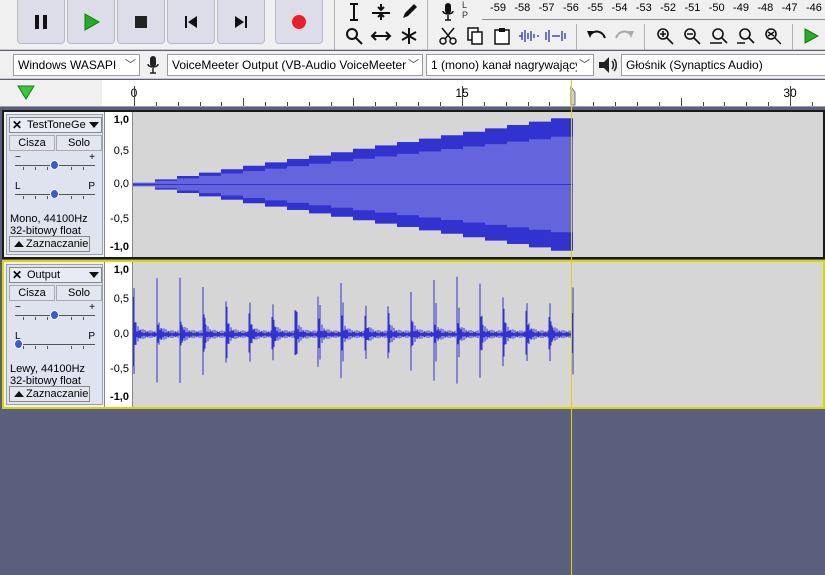 The height and width of the screenshot is (575, 825). What do you see at coordinates (409, 12) in the screenshot?
I see `draw-tool` at bounding box center [409, 12].